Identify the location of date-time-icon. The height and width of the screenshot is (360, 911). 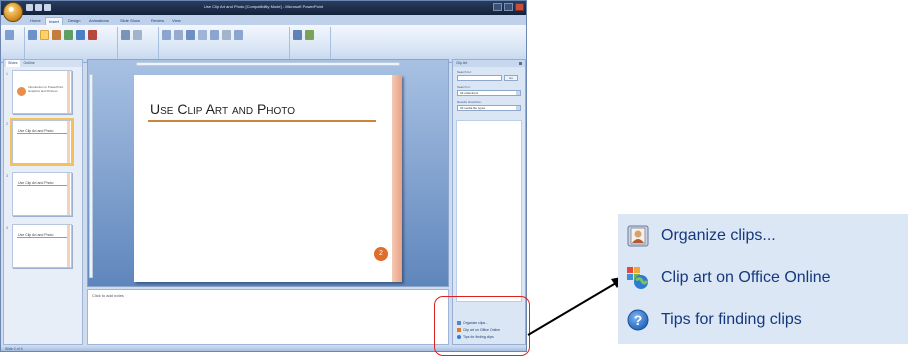
(202, 35).